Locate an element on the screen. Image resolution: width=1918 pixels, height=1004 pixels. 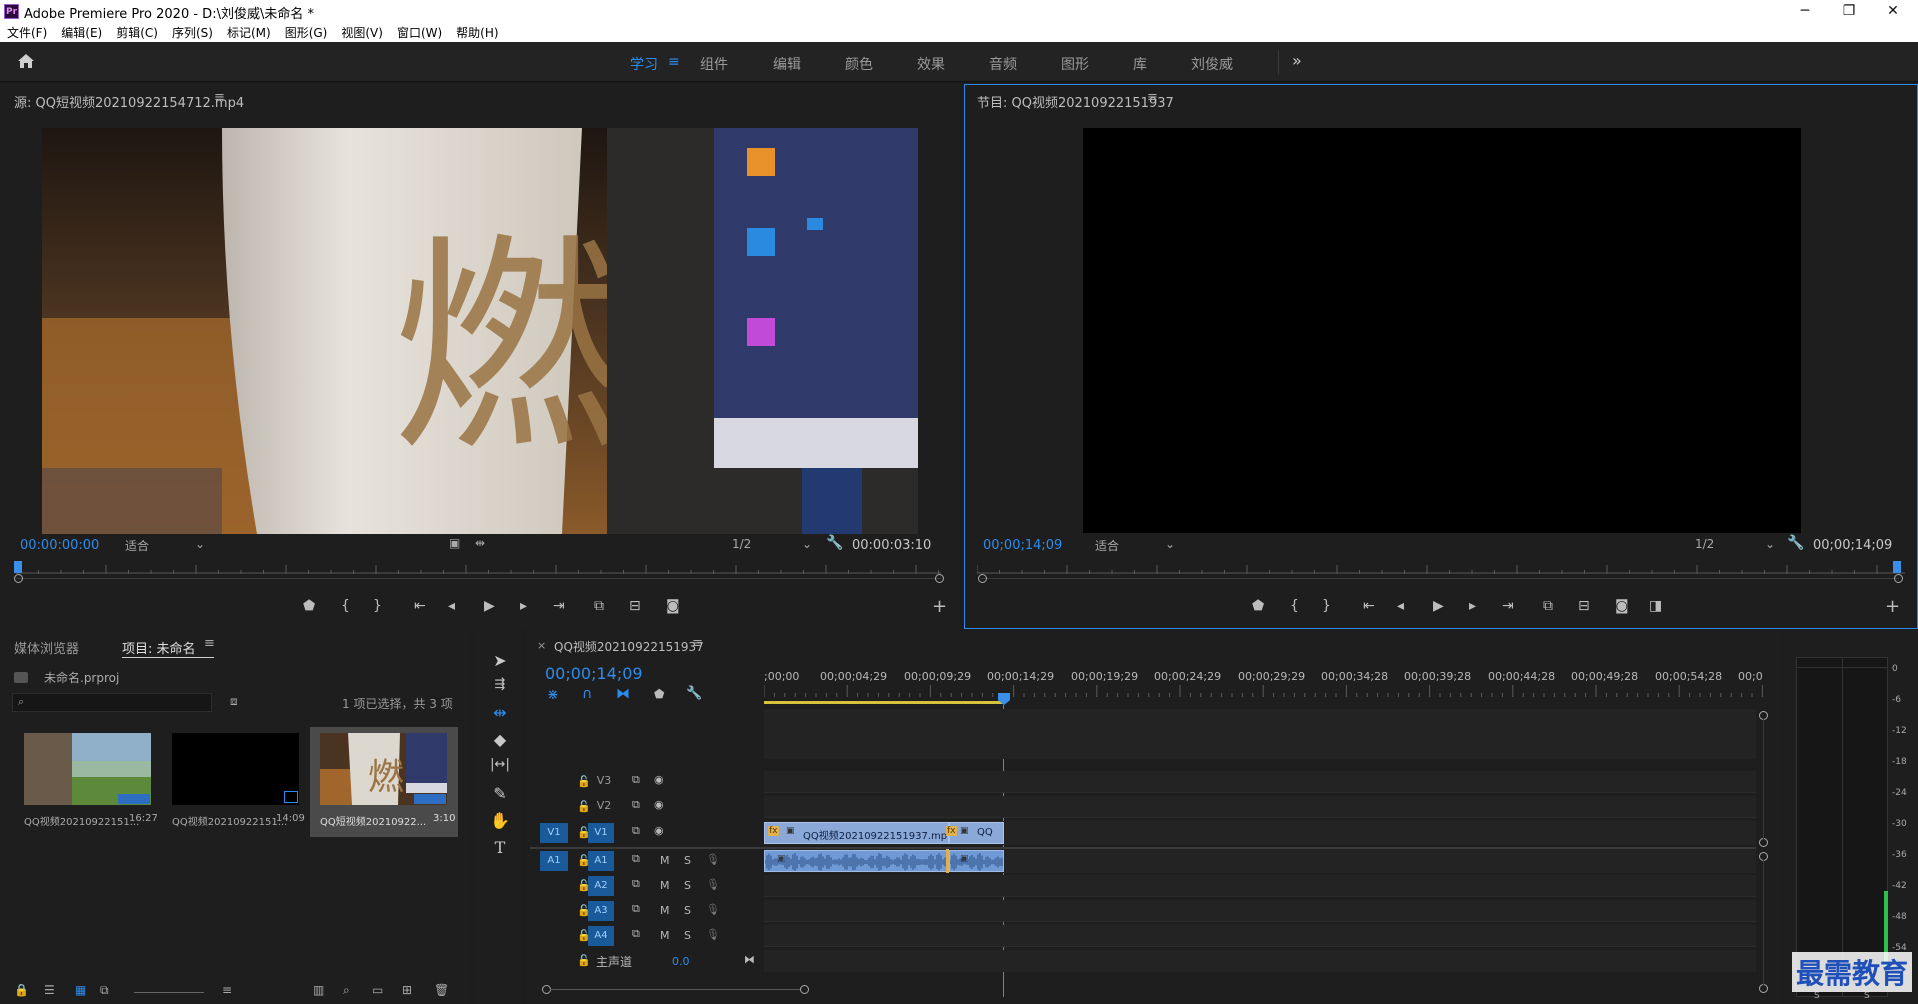
track-label: A2 is located at coordinates (601, 886).